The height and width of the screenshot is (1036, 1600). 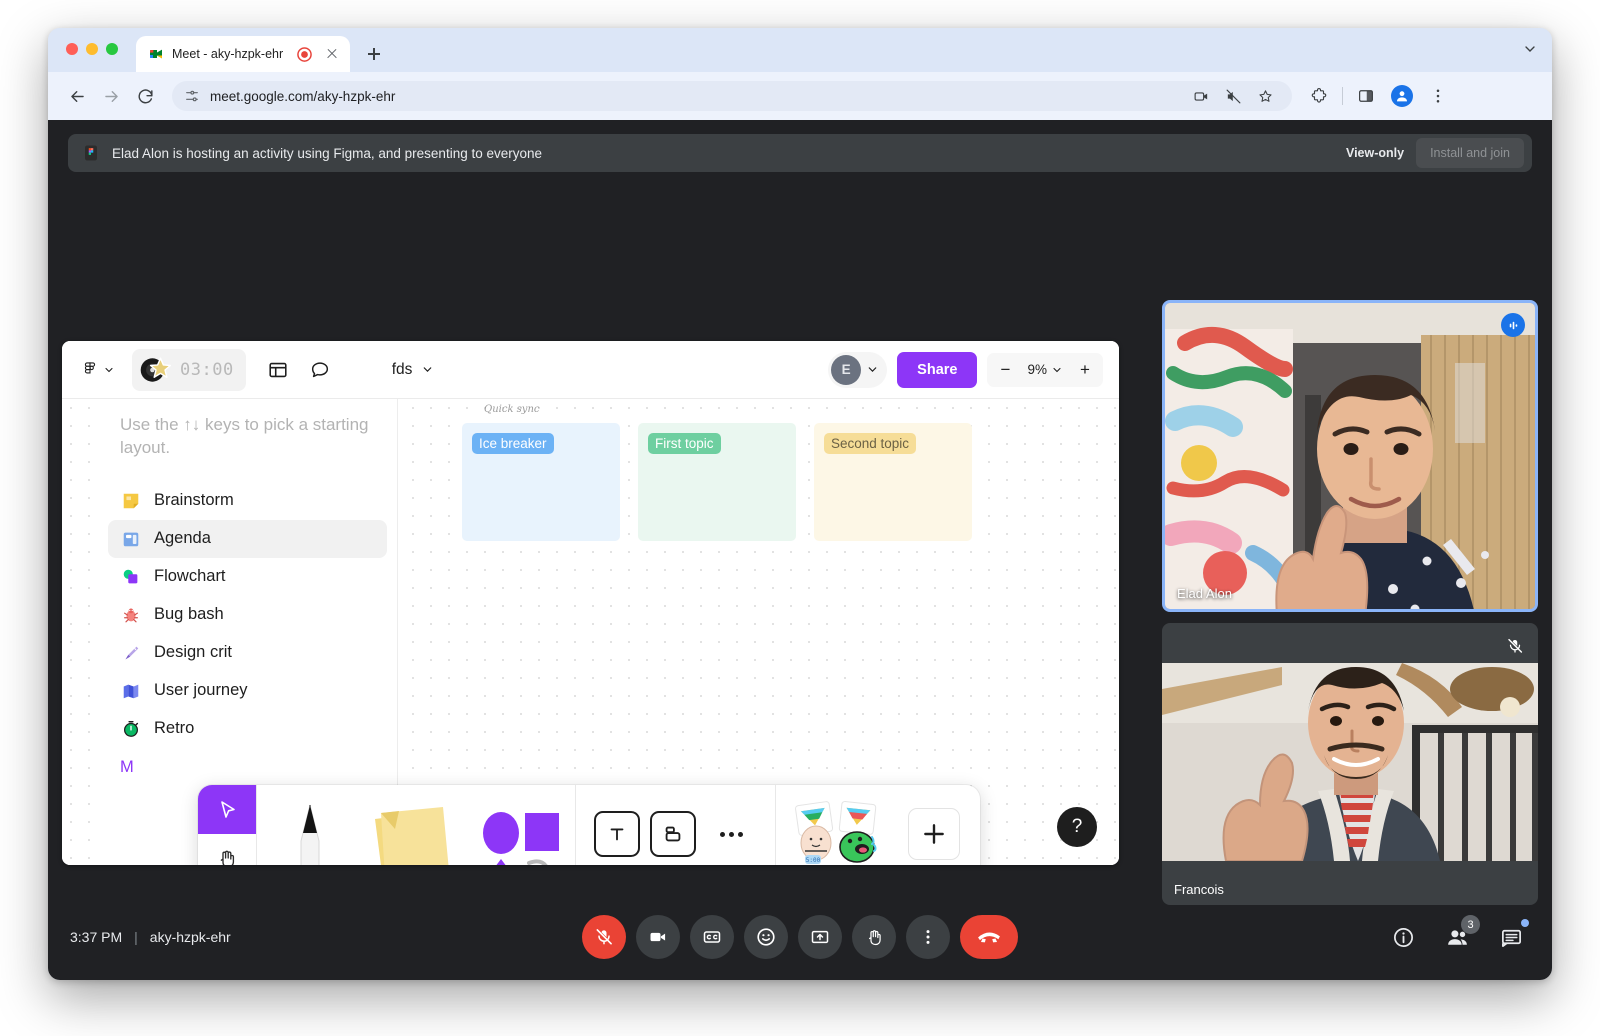 What do you see at coordinates (278, 370) in the screenshot?
I see `layout-grid-icon` at bounding box center [278, 370].